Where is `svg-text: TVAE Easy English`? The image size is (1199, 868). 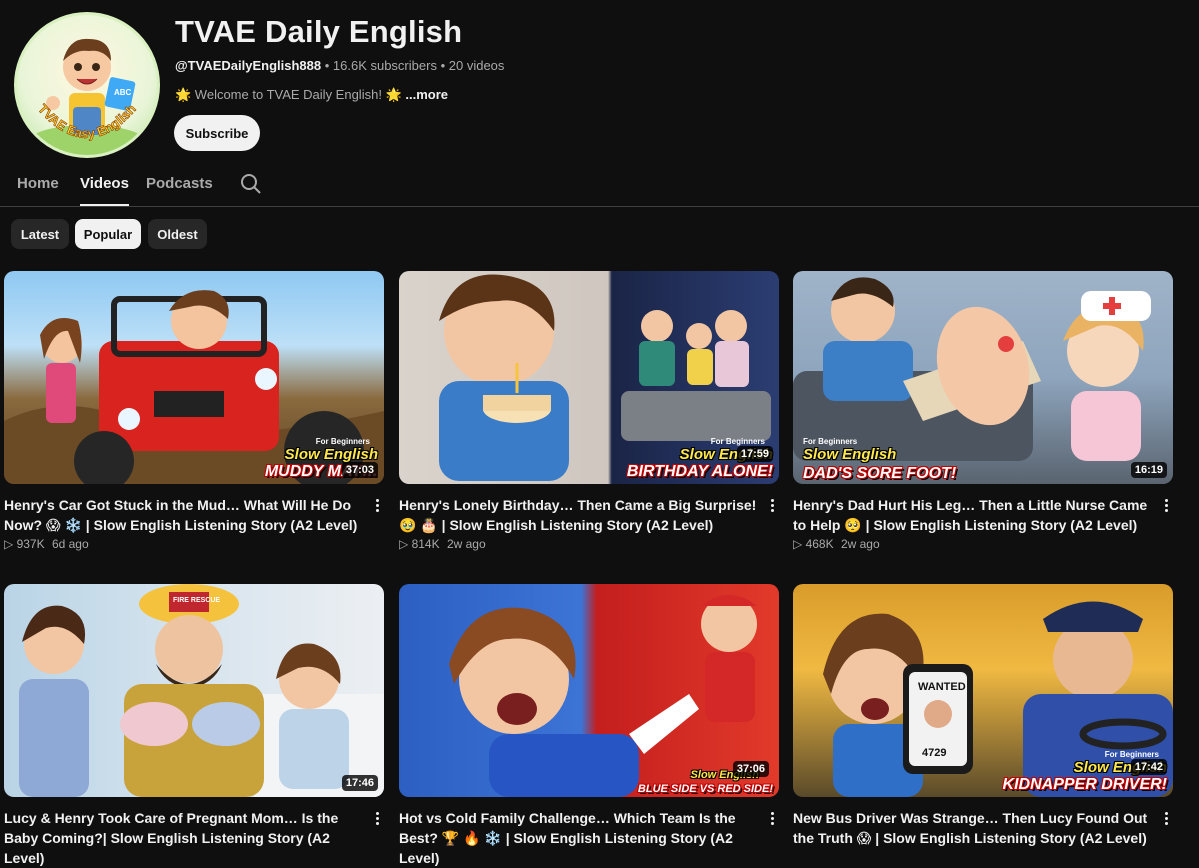 svg-text: TVAE Easy English is located at coordinates (87, 121).